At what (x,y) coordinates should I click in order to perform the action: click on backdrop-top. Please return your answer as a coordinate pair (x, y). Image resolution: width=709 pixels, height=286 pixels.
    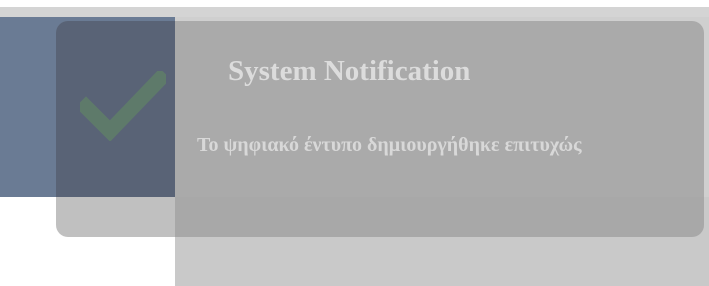
    Looking at the image, I should click on (354, 3).